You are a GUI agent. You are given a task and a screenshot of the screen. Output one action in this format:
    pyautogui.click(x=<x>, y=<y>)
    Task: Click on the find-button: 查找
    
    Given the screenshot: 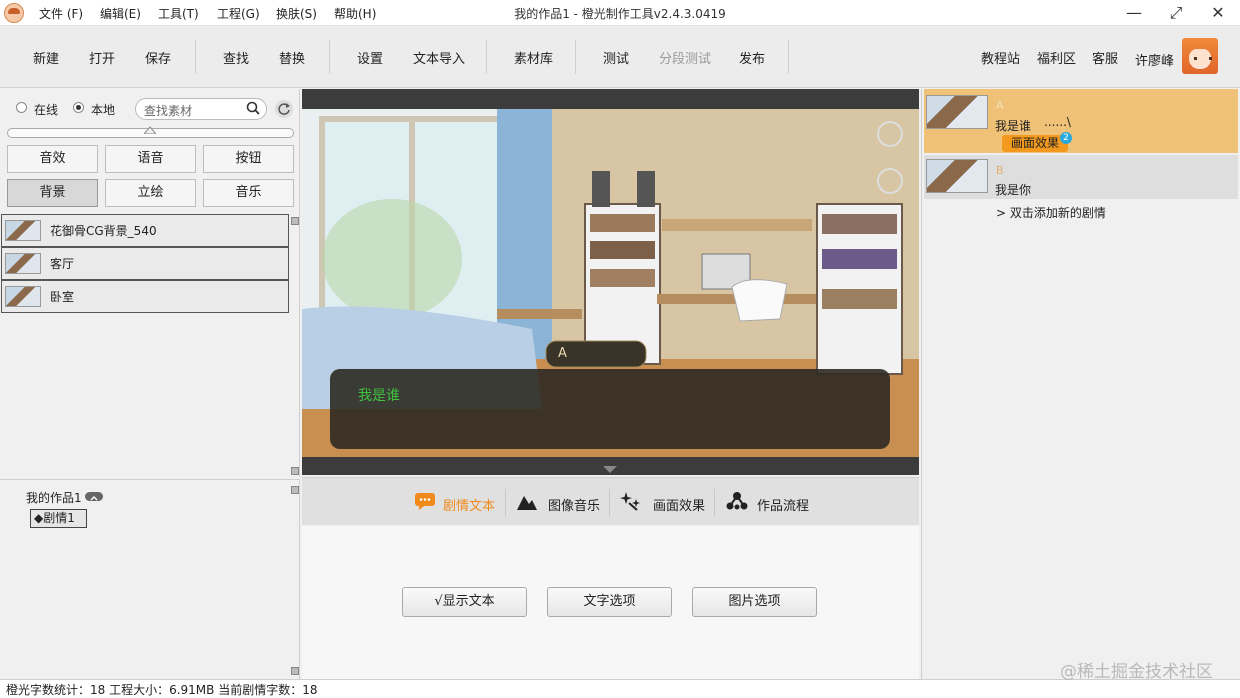 What is the action you would take?
    pyautogui.click(x=236, y=57)
    